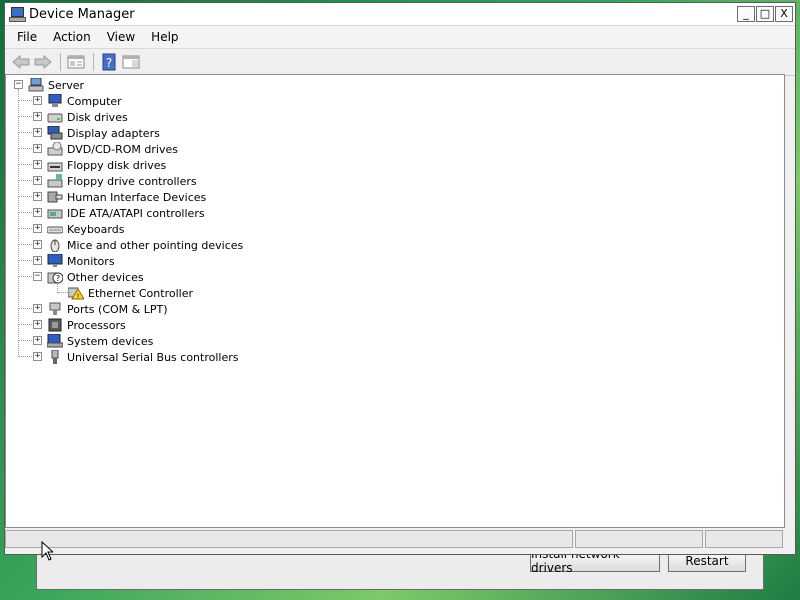 This screenshot has width=800, height=600. What do you see at coordinates (122, 149) in the screenshot?
I see `tree-item-label: DVD/CD-ROM drives` at bounding box center [122, 149].